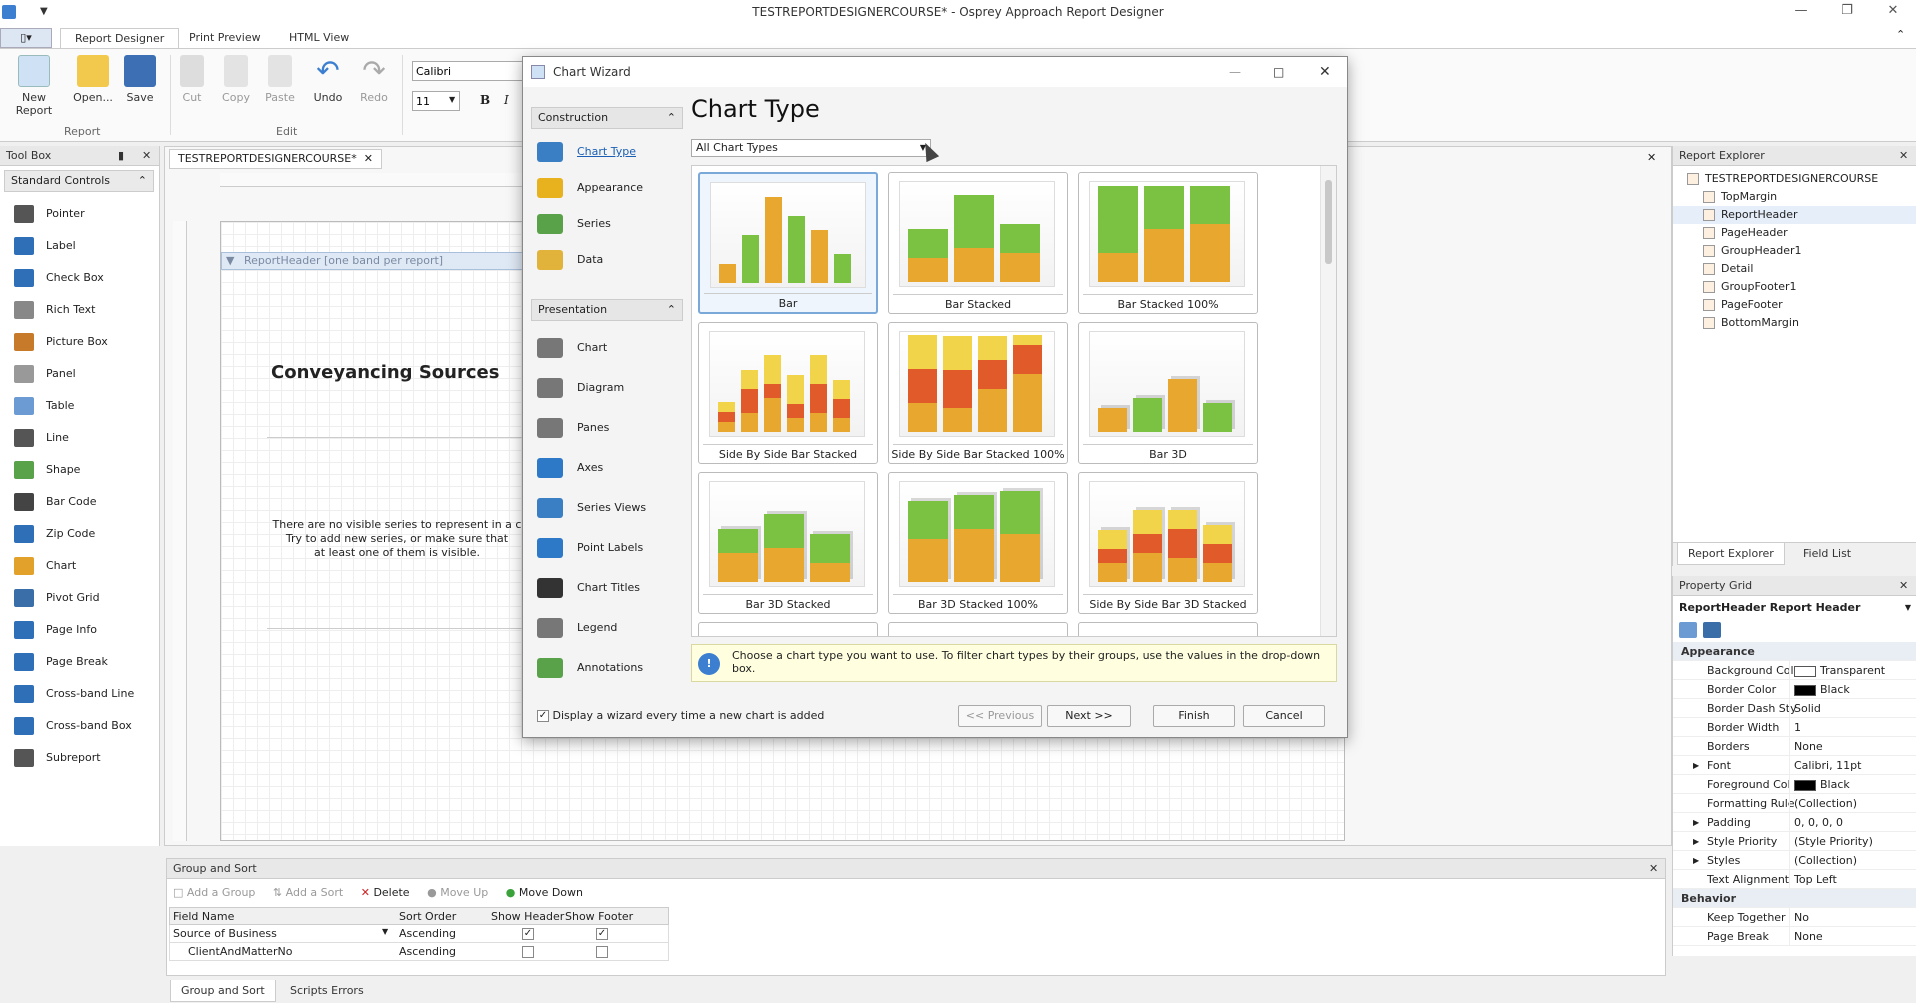 Image resolution: width=1916 pixels, height=1003 pixels. What do you see at coordinates (1284, 716) in the screenshot?
I see `cancel-button: Cancel` at bounding box center [1284, 716].